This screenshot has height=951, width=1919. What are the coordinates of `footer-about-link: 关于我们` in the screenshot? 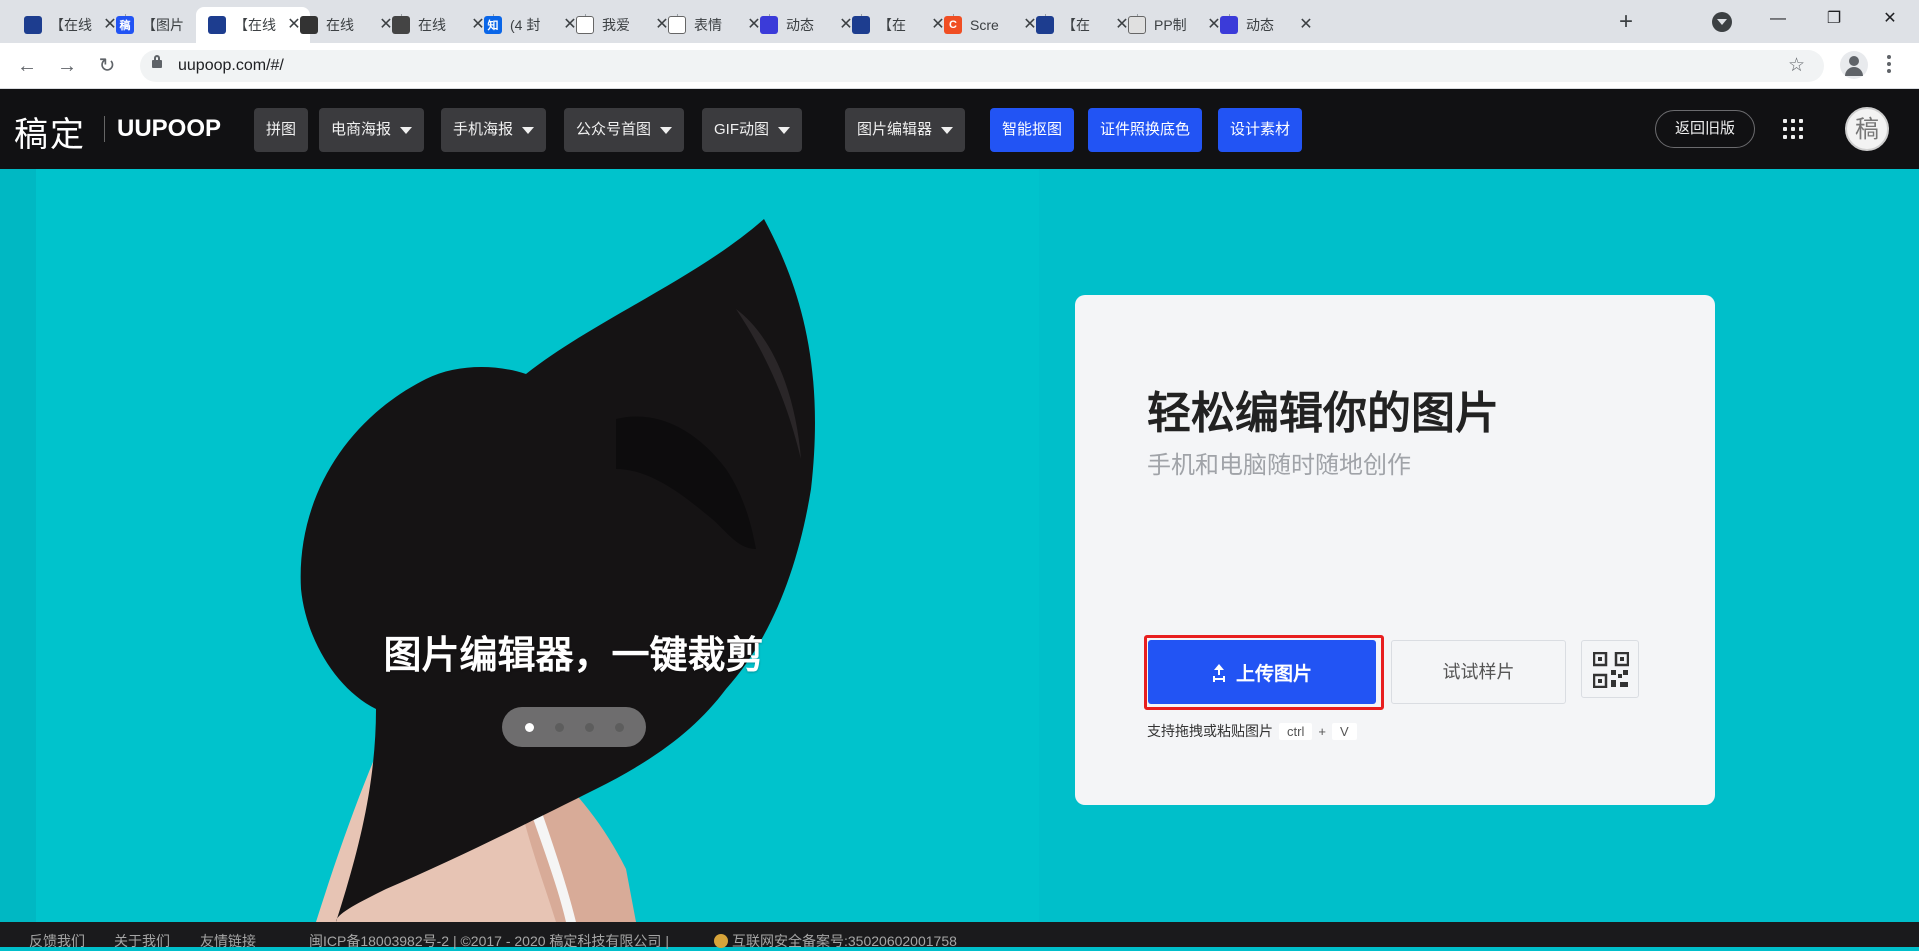 It's located at (142, 941).